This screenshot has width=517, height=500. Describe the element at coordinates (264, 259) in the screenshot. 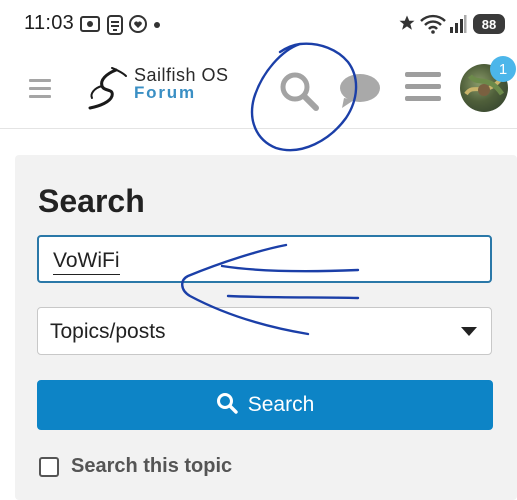

I see `search-input: VoWiFi` at that location.